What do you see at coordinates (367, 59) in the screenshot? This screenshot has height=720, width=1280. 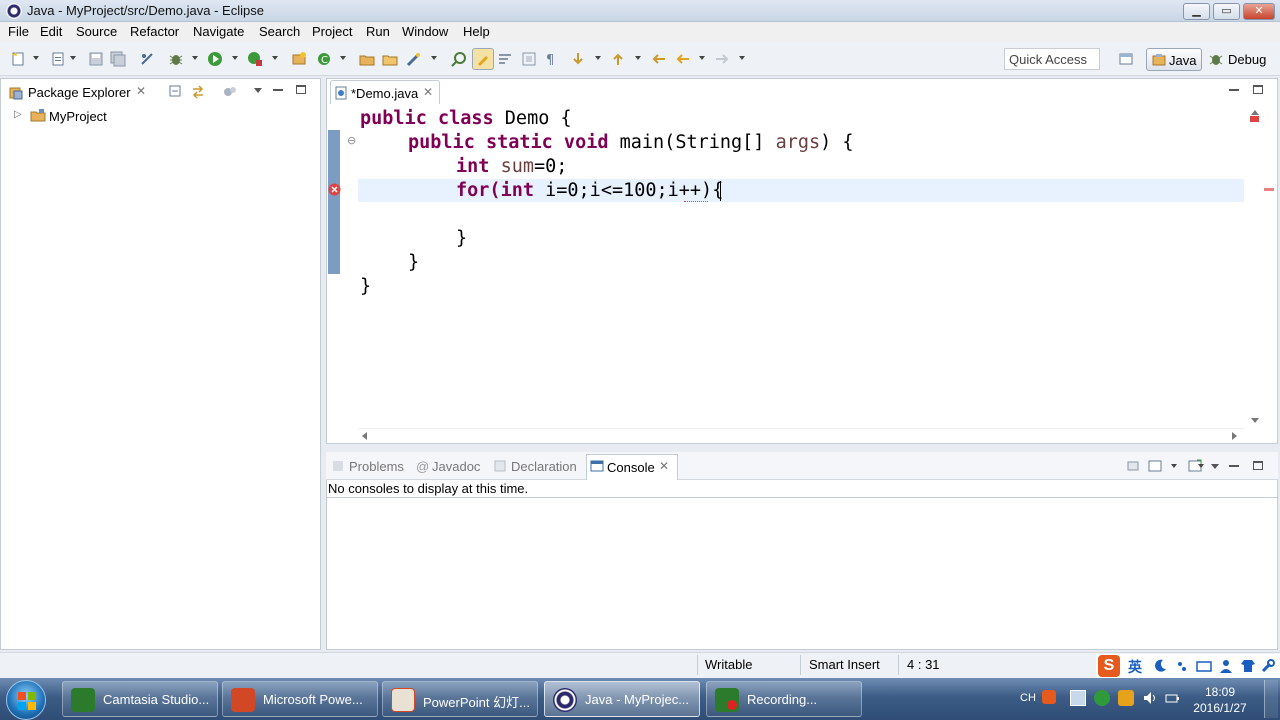 I see `open-type-icon` at bounding box center [367, 59].